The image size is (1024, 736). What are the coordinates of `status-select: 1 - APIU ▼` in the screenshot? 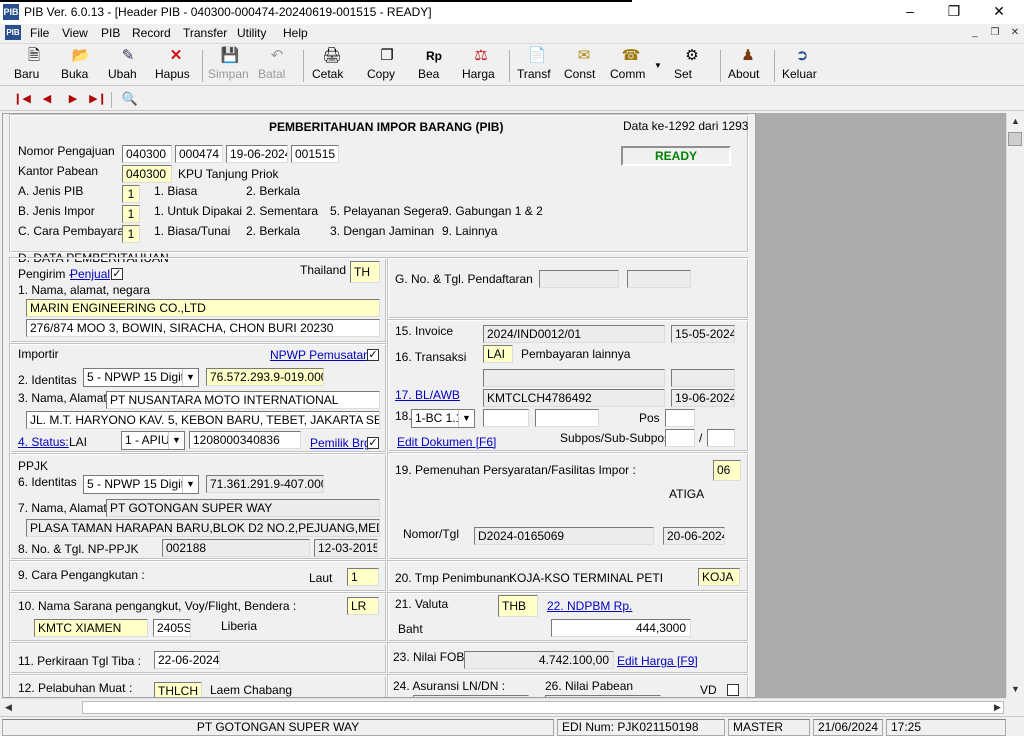 It's located at (153, 440).